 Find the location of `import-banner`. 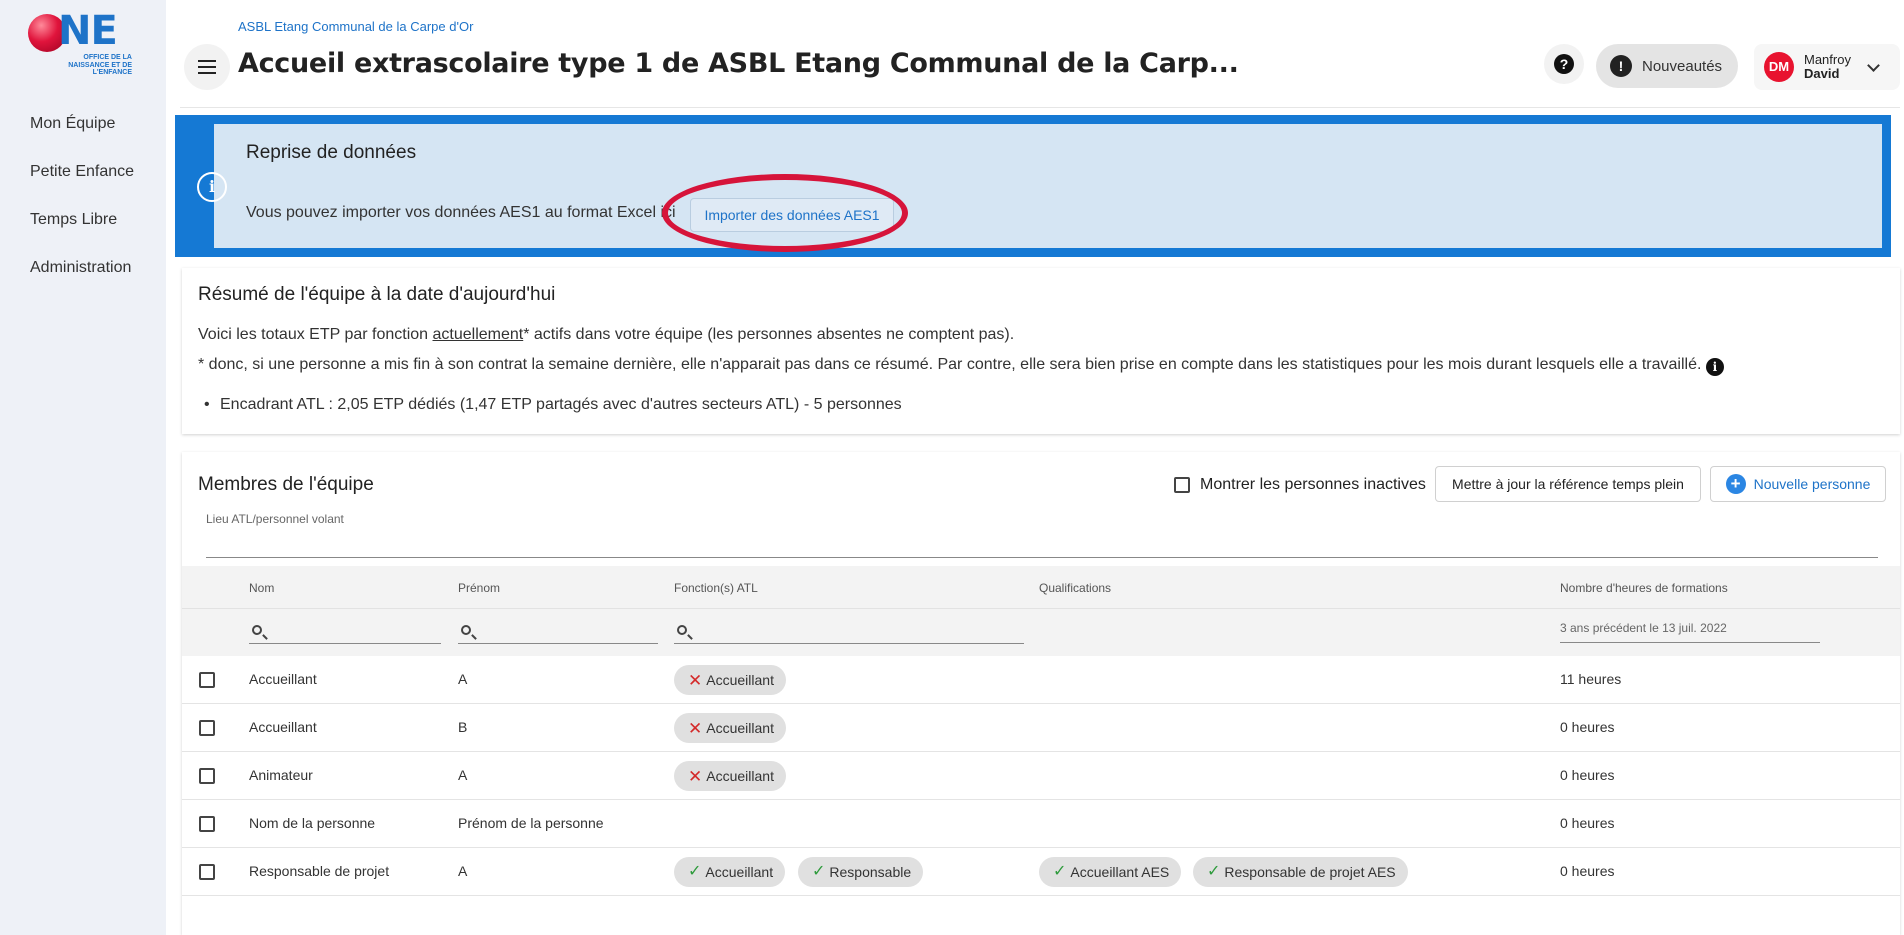

import-banner is located at coordinates (1033, 186).